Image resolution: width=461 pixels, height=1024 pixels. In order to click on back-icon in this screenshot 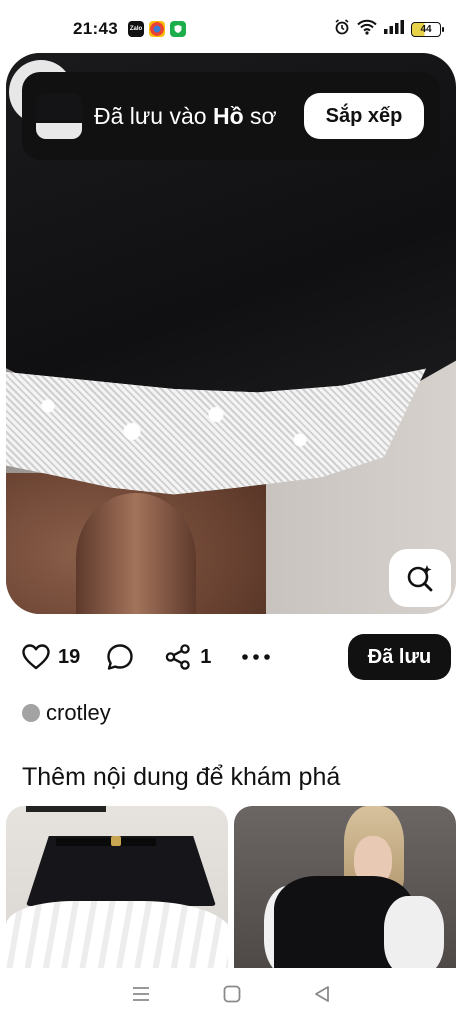, I will do `click(321, 993)`.